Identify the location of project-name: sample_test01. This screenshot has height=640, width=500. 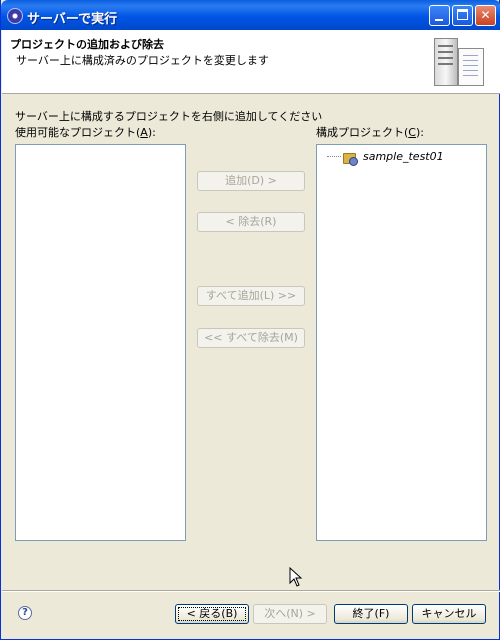
(403, 156).